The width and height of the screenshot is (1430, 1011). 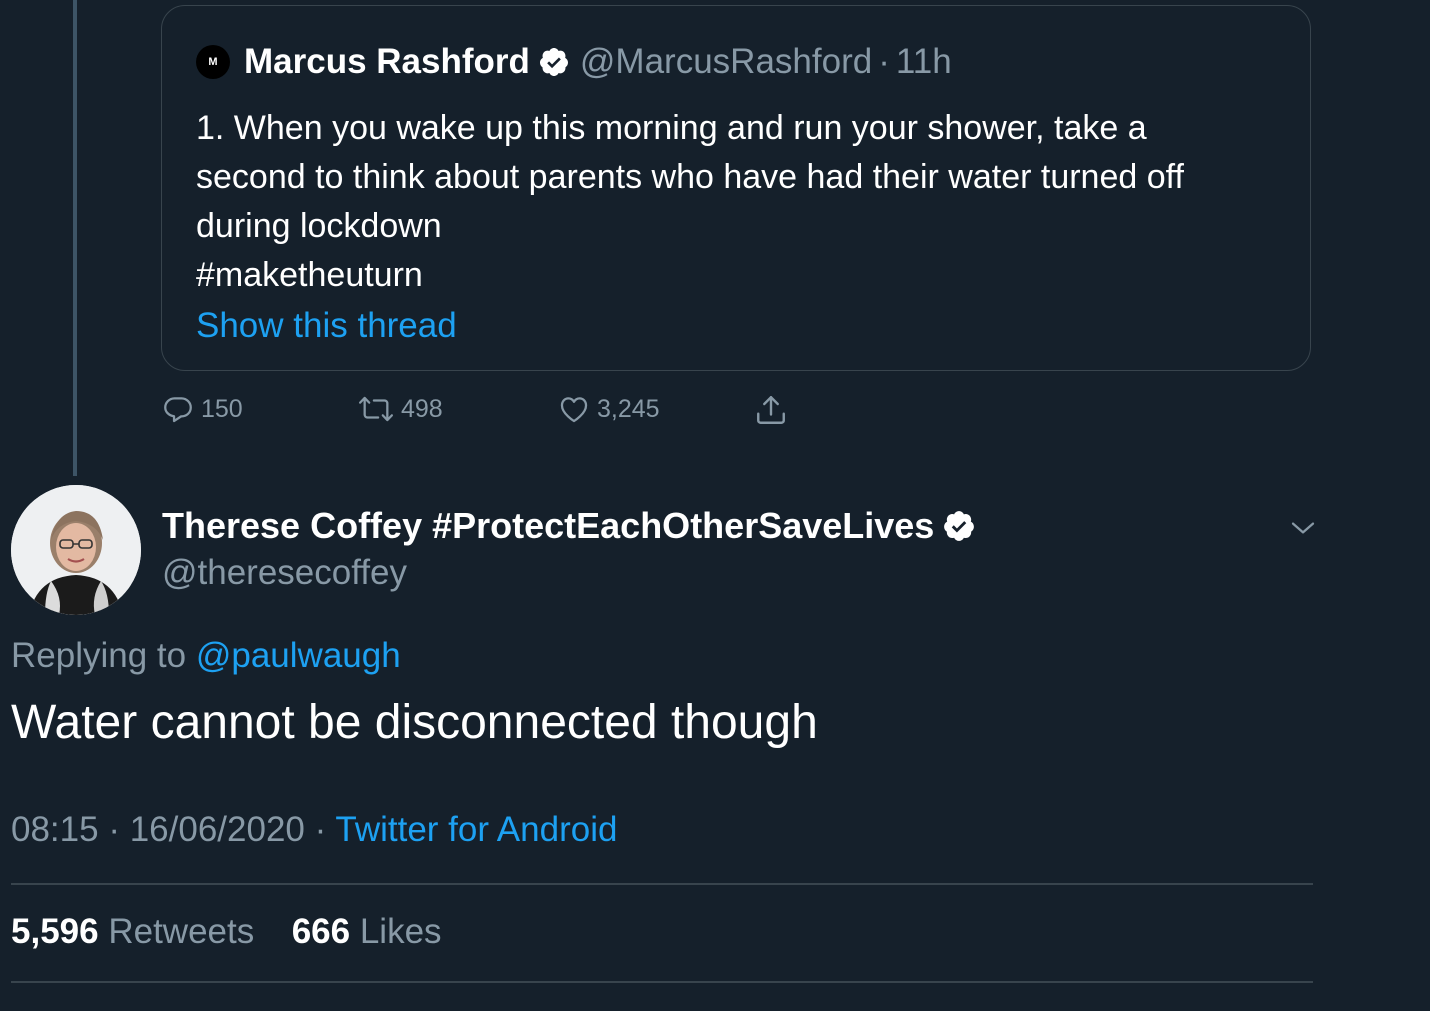 I want to click on quoted-tweet-time: 11h, so click(x=924, y=62).